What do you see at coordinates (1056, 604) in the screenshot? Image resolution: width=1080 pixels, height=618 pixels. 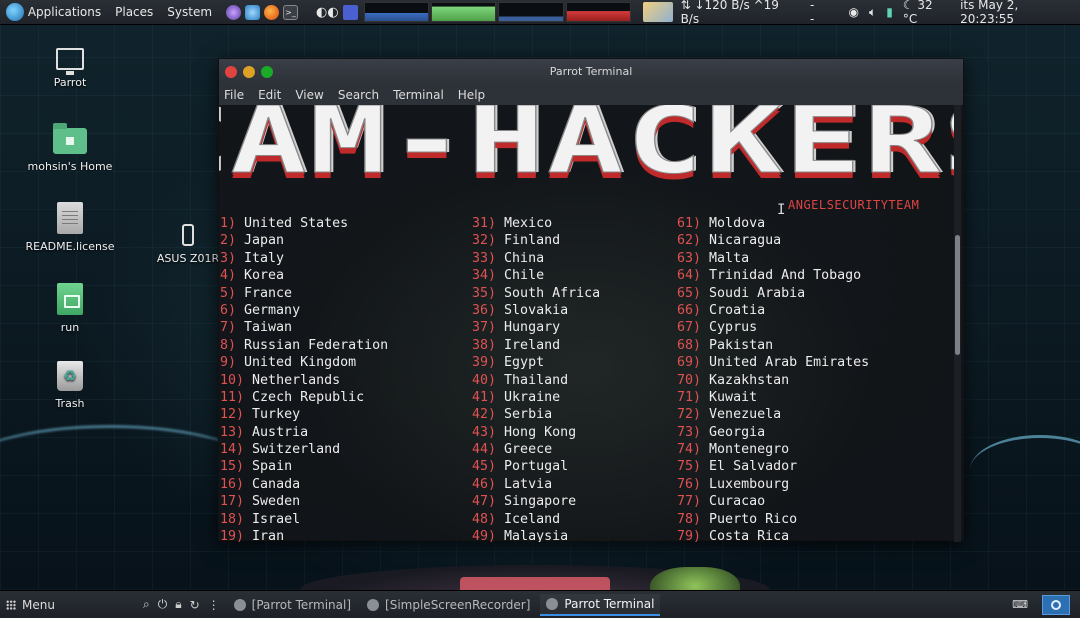 I see `workspace-switcher` at bounding box center [1056, 604].